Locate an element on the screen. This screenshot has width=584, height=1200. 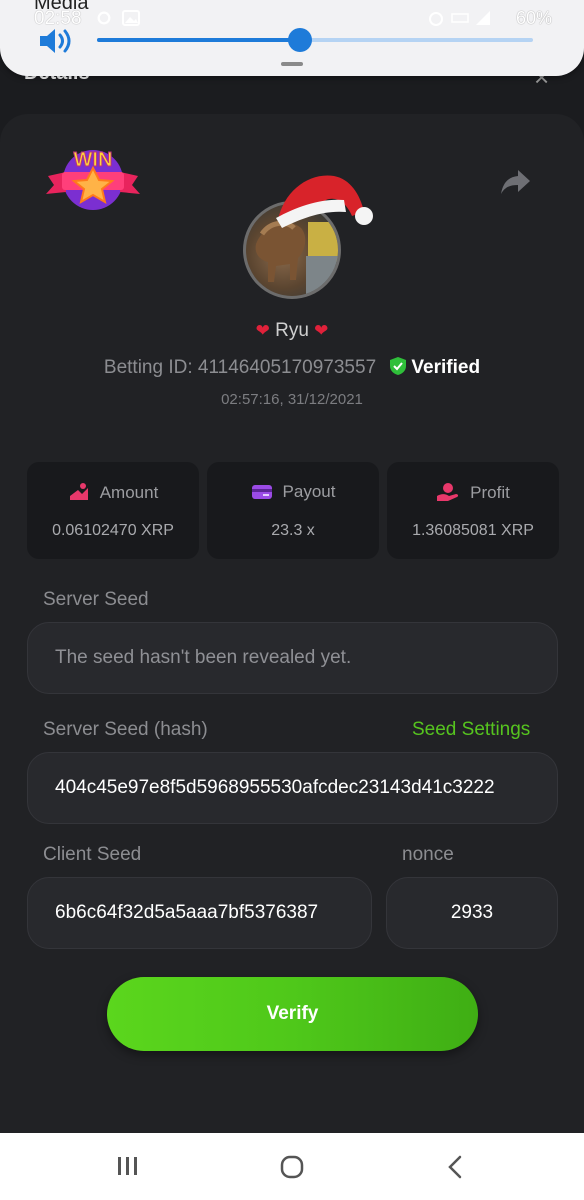
media-volume-panel: Media 02:58 60% is located at coordinates (292, 38).